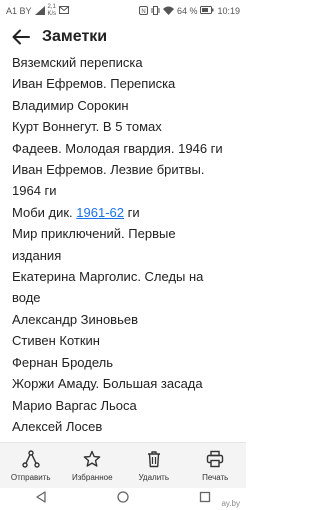 The width and height of the screenshot is (320, 510). Describe the element at coordinates (123, 11) in the screenshot. I see `status-bar: A1 BY 2,1 K/s N 64 % 10:19` at that location.